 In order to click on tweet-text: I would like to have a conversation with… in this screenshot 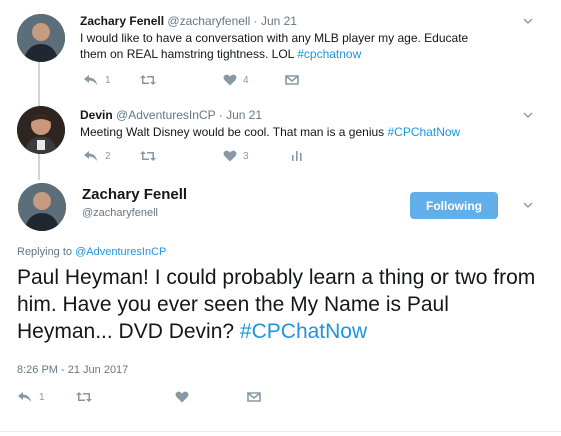, I will do `click(295, 46)`.